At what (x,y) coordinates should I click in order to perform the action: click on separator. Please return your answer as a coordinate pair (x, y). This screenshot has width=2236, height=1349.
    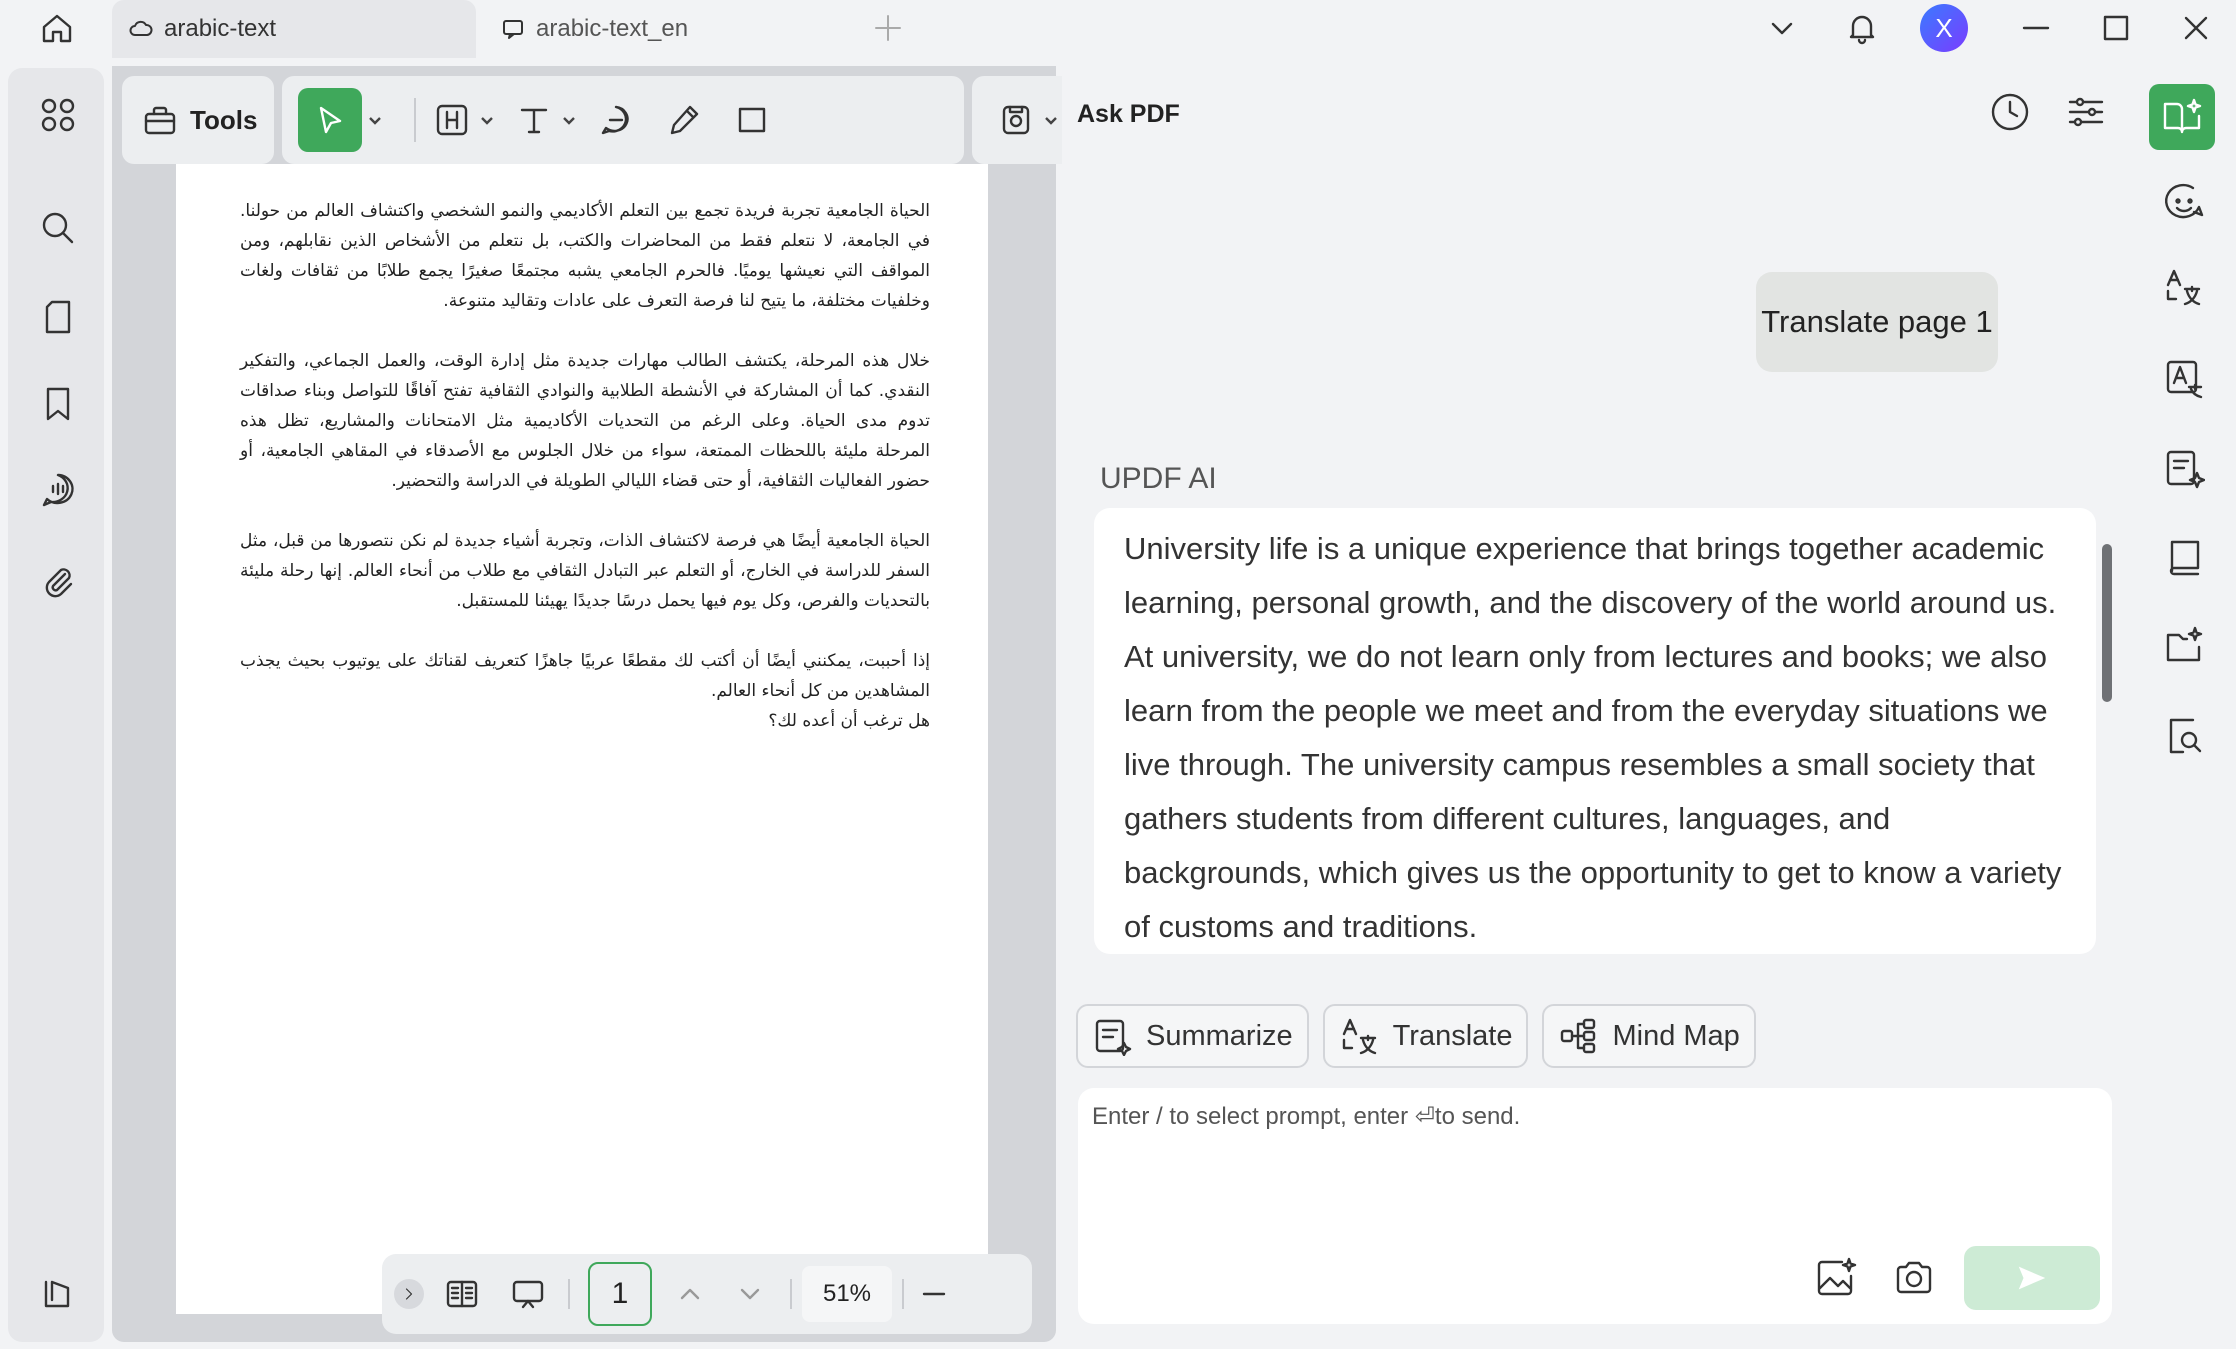
    Looking at the image, I should click on (903, 1294).